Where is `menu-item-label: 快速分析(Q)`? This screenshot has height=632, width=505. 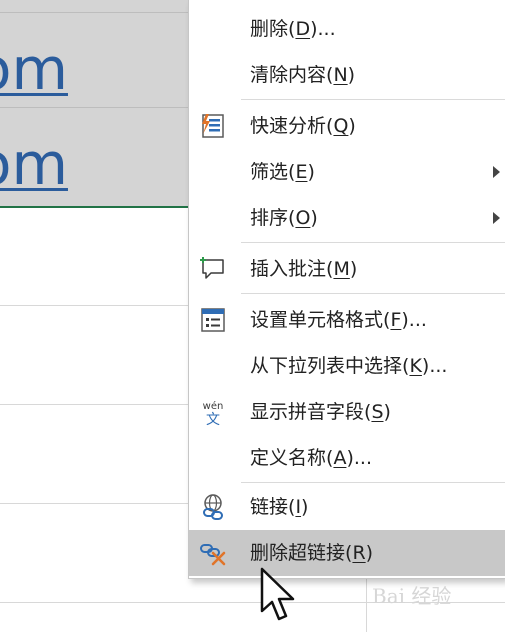
menu-item-label: 快速分析(Q) is located at coordinates (303, 126).